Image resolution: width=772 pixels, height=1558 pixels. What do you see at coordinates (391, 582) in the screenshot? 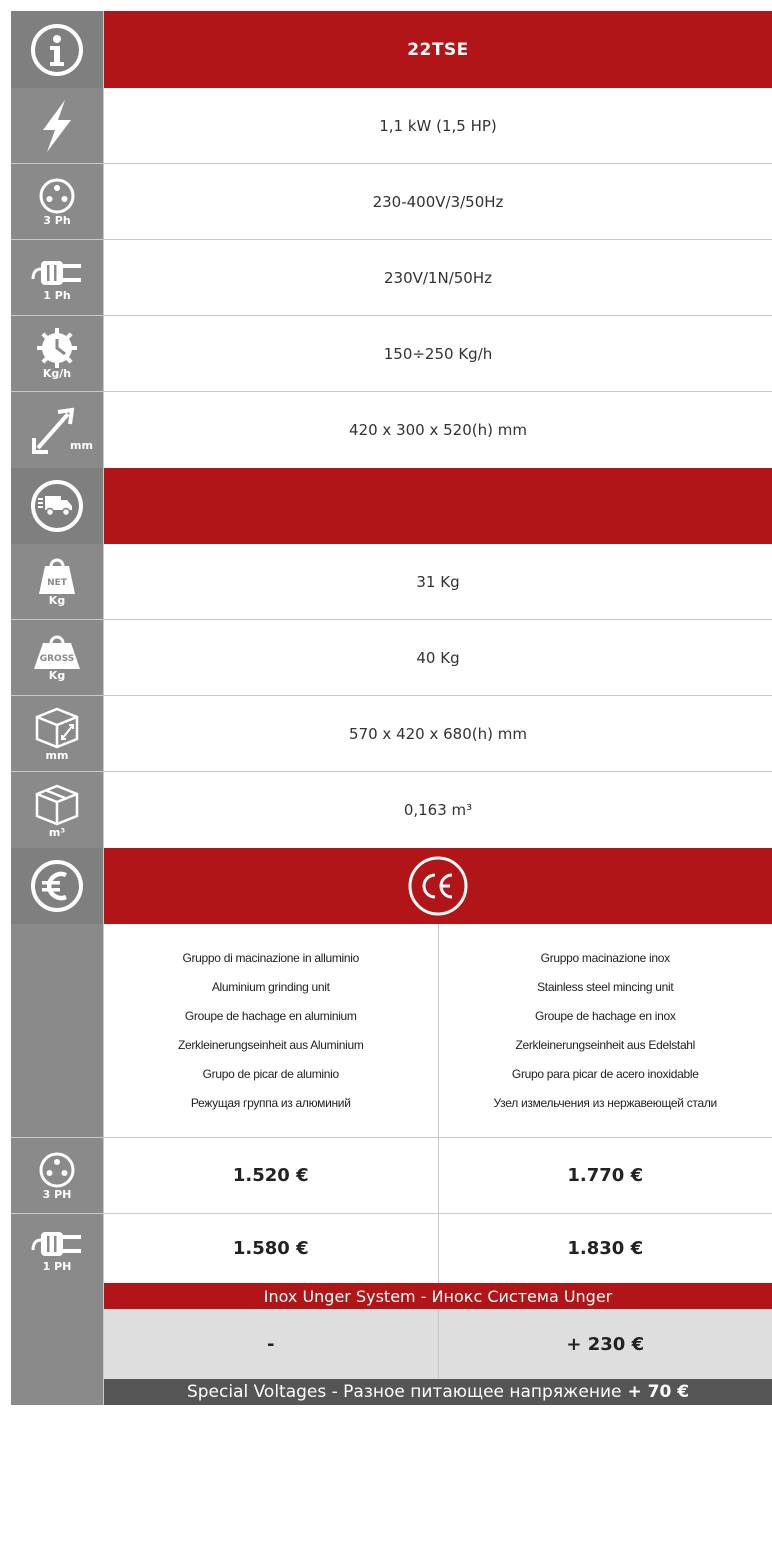
I see `net-weight-row: NET Kg 31 Kg` at bounding box center [391, 582].